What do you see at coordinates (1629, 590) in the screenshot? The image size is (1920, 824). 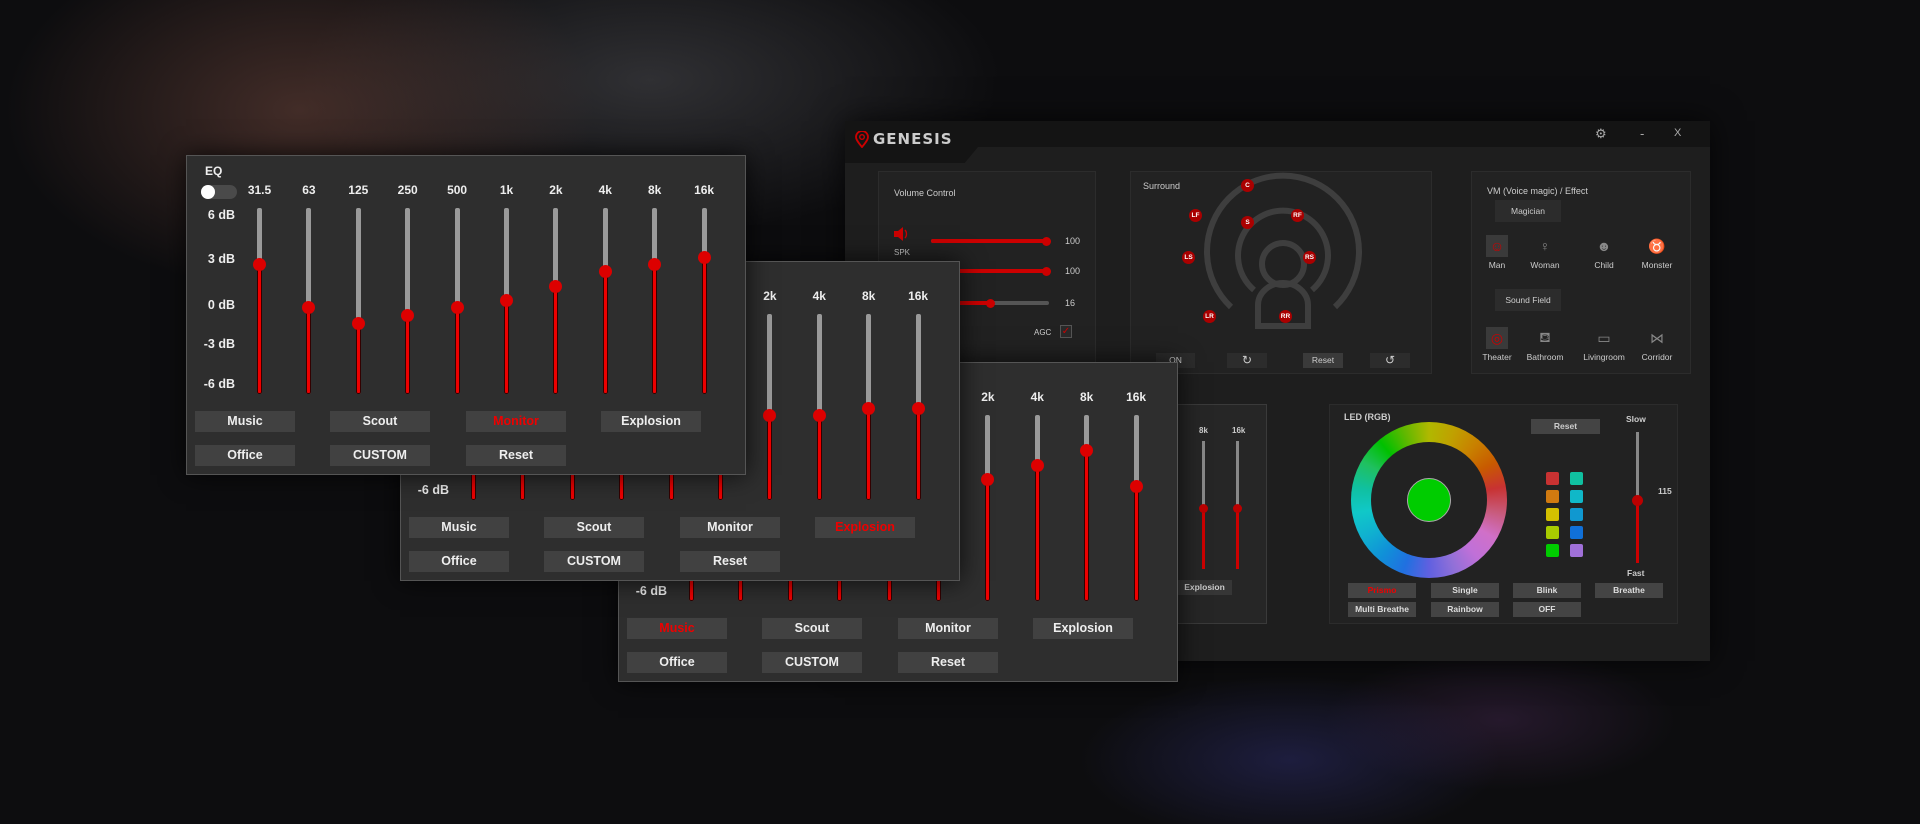 I see `led-mode-breathe-button: Breathe` at bounding box center [1629, 590].